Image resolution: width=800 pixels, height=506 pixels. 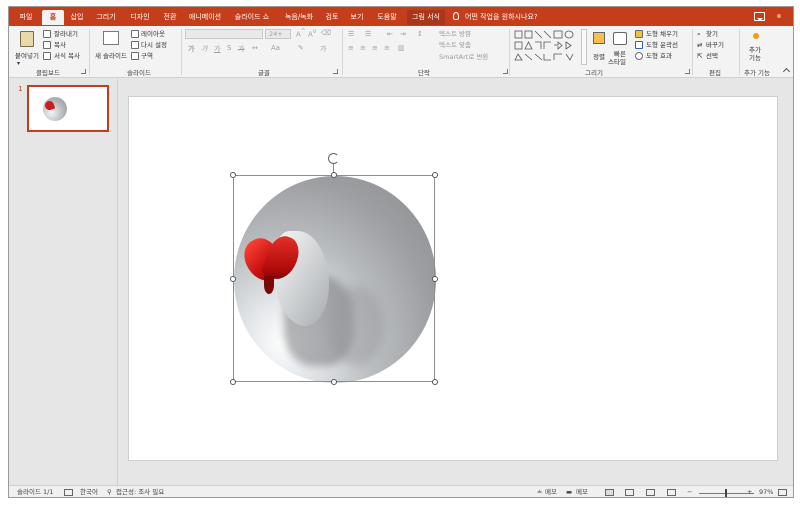 What do you see at coordinates (27, 39) in the screenshot?
I see `paste-icon` at bounding box center [27, 39].